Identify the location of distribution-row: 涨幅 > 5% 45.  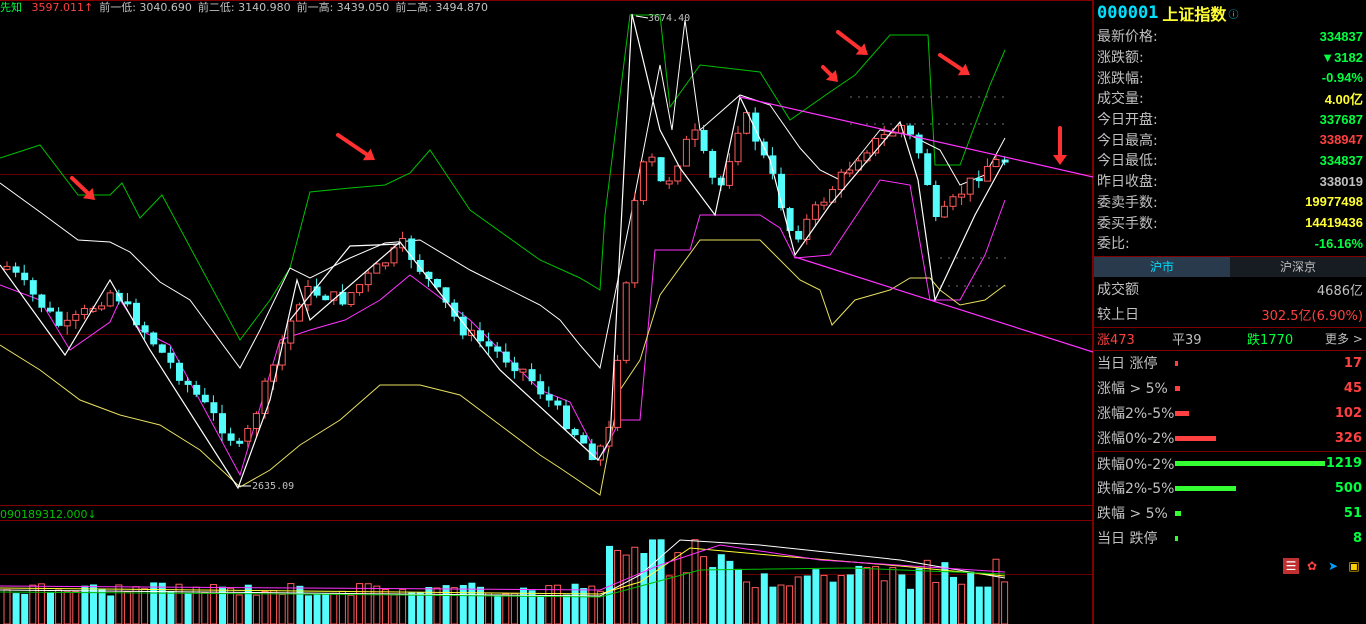
(1230, 388).